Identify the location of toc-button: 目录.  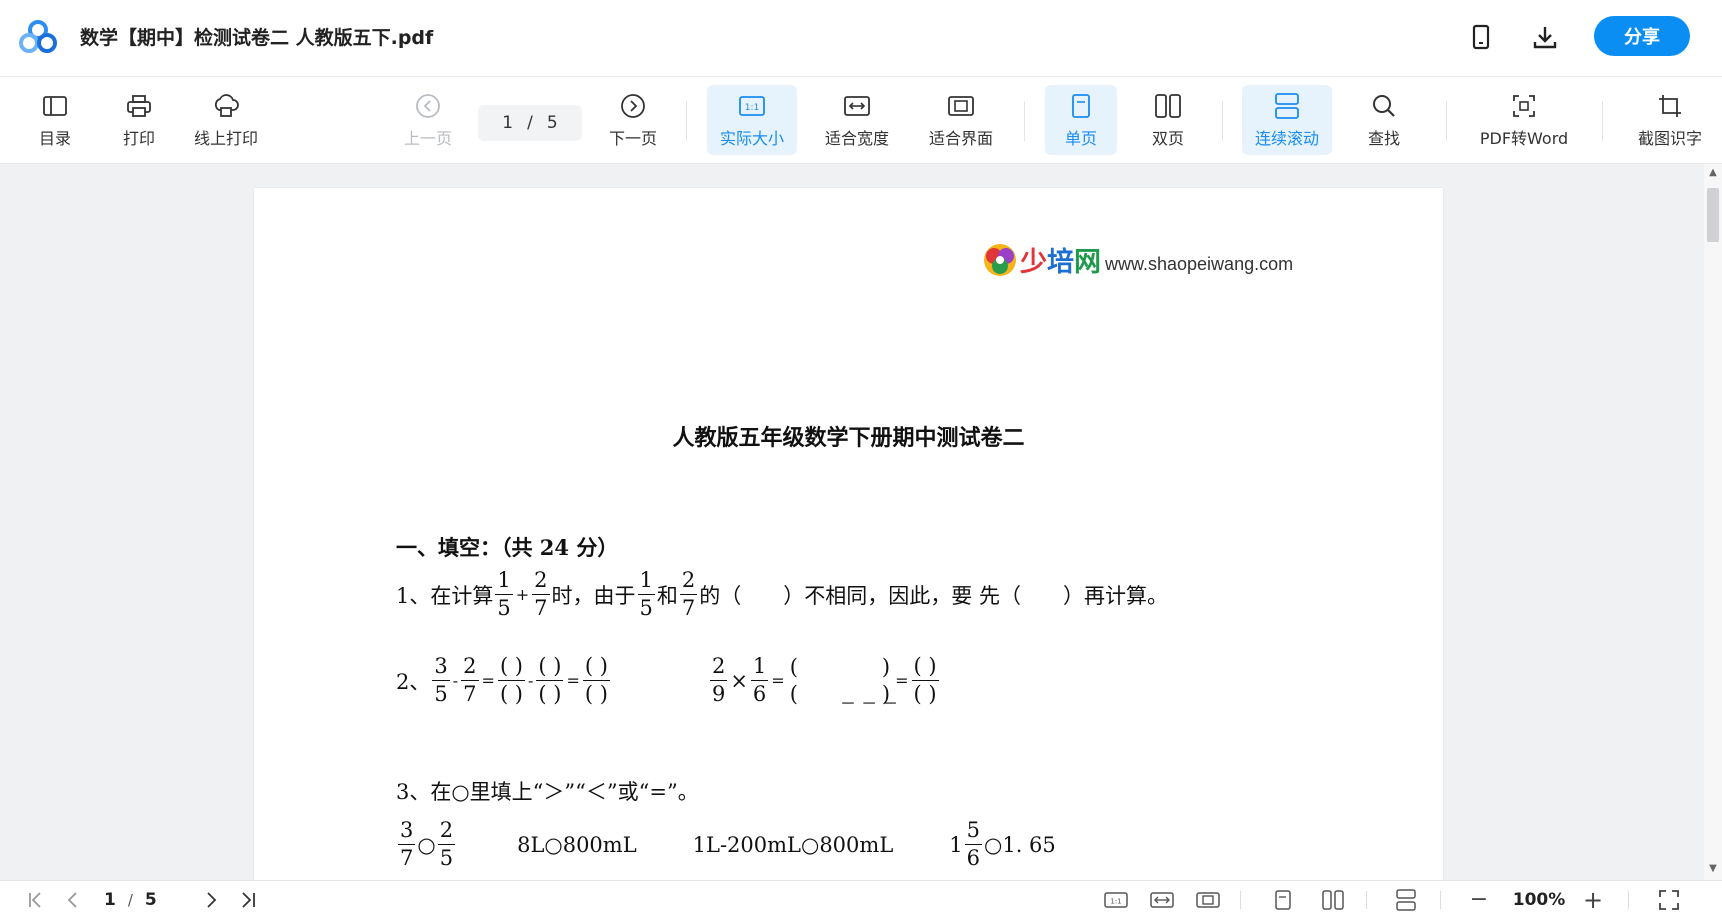
(55, 120).